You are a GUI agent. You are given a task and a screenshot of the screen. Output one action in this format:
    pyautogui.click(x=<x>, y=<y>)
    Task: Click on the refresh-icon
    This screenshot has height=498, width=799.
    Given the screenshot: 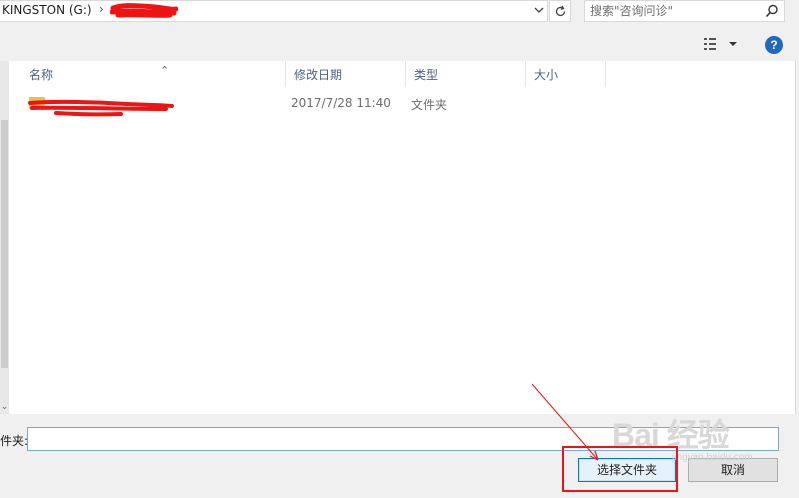 What is the action you would take?
    pyautogui.click(x=560, y=11)
    